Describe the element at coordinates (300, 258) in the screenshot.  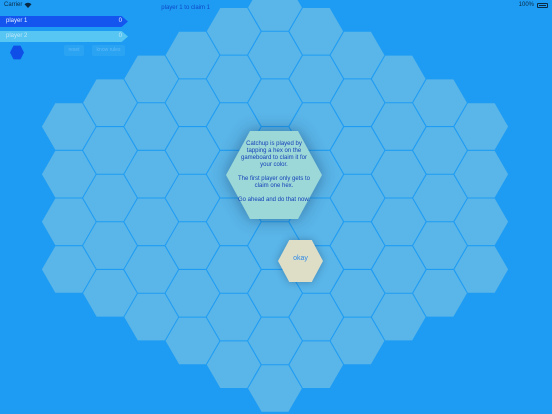
I see `okay-label: okay` at that location.